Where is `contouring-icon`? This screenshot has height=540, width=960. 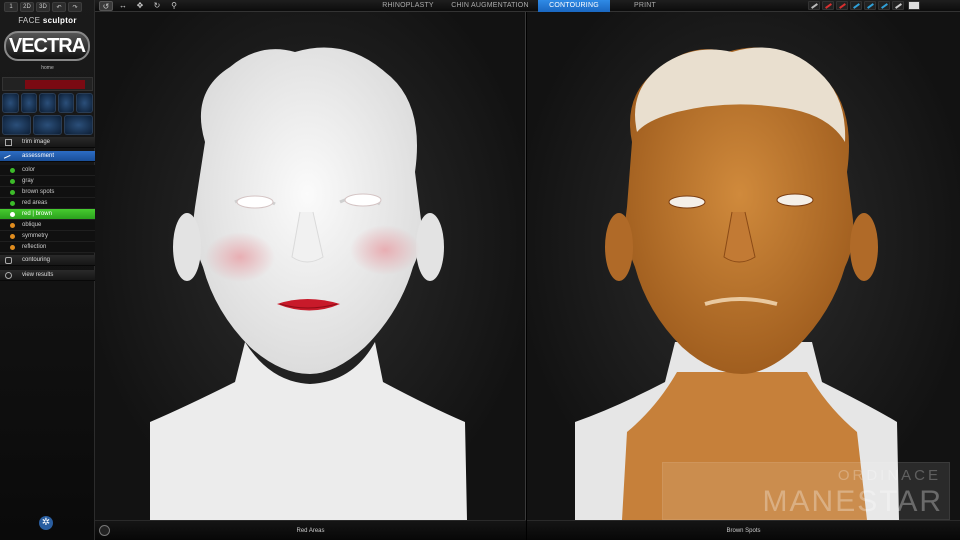 contouring-icon is located at coordinates (8, 260).